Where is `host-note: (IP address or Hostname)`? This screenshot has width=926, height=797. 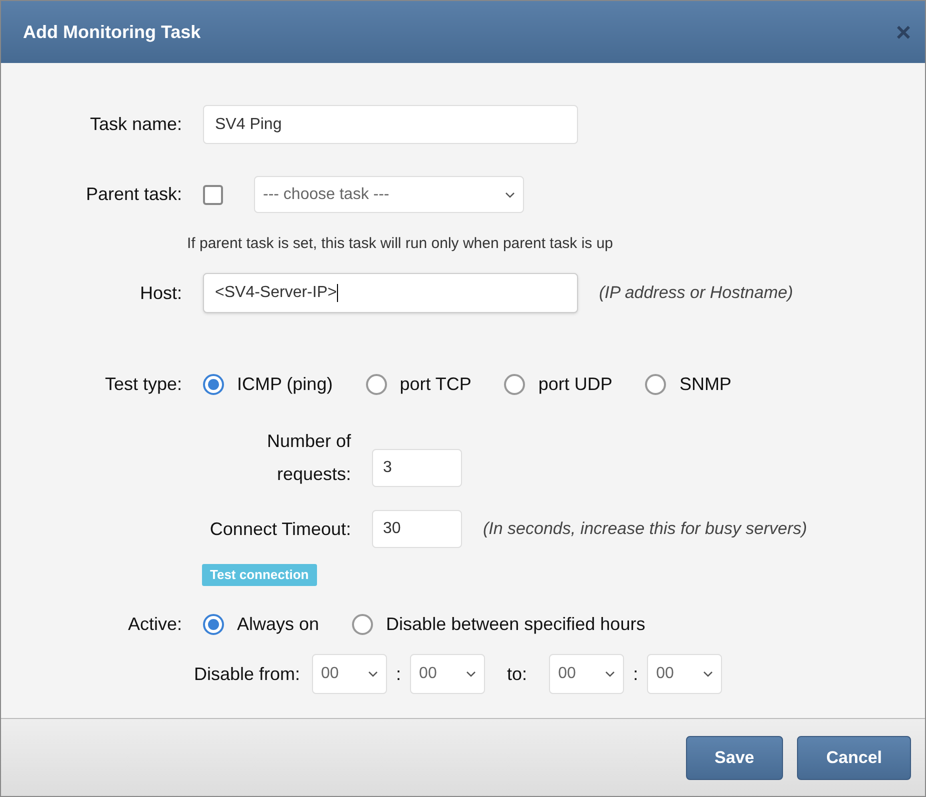
host-note: (IP address or Hostname) is located at coordinates (696, 293).